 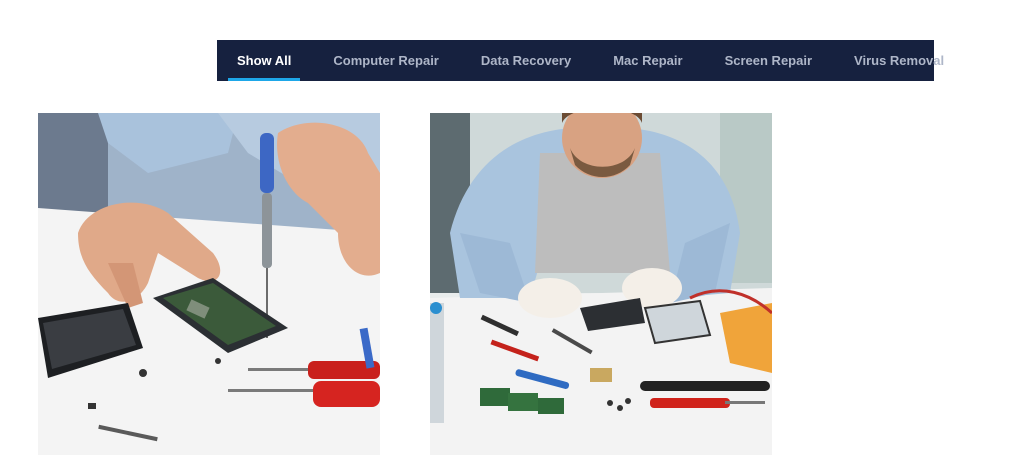 I want to click on filter-tab-show-all: Show All, so click(x=264, y=60).